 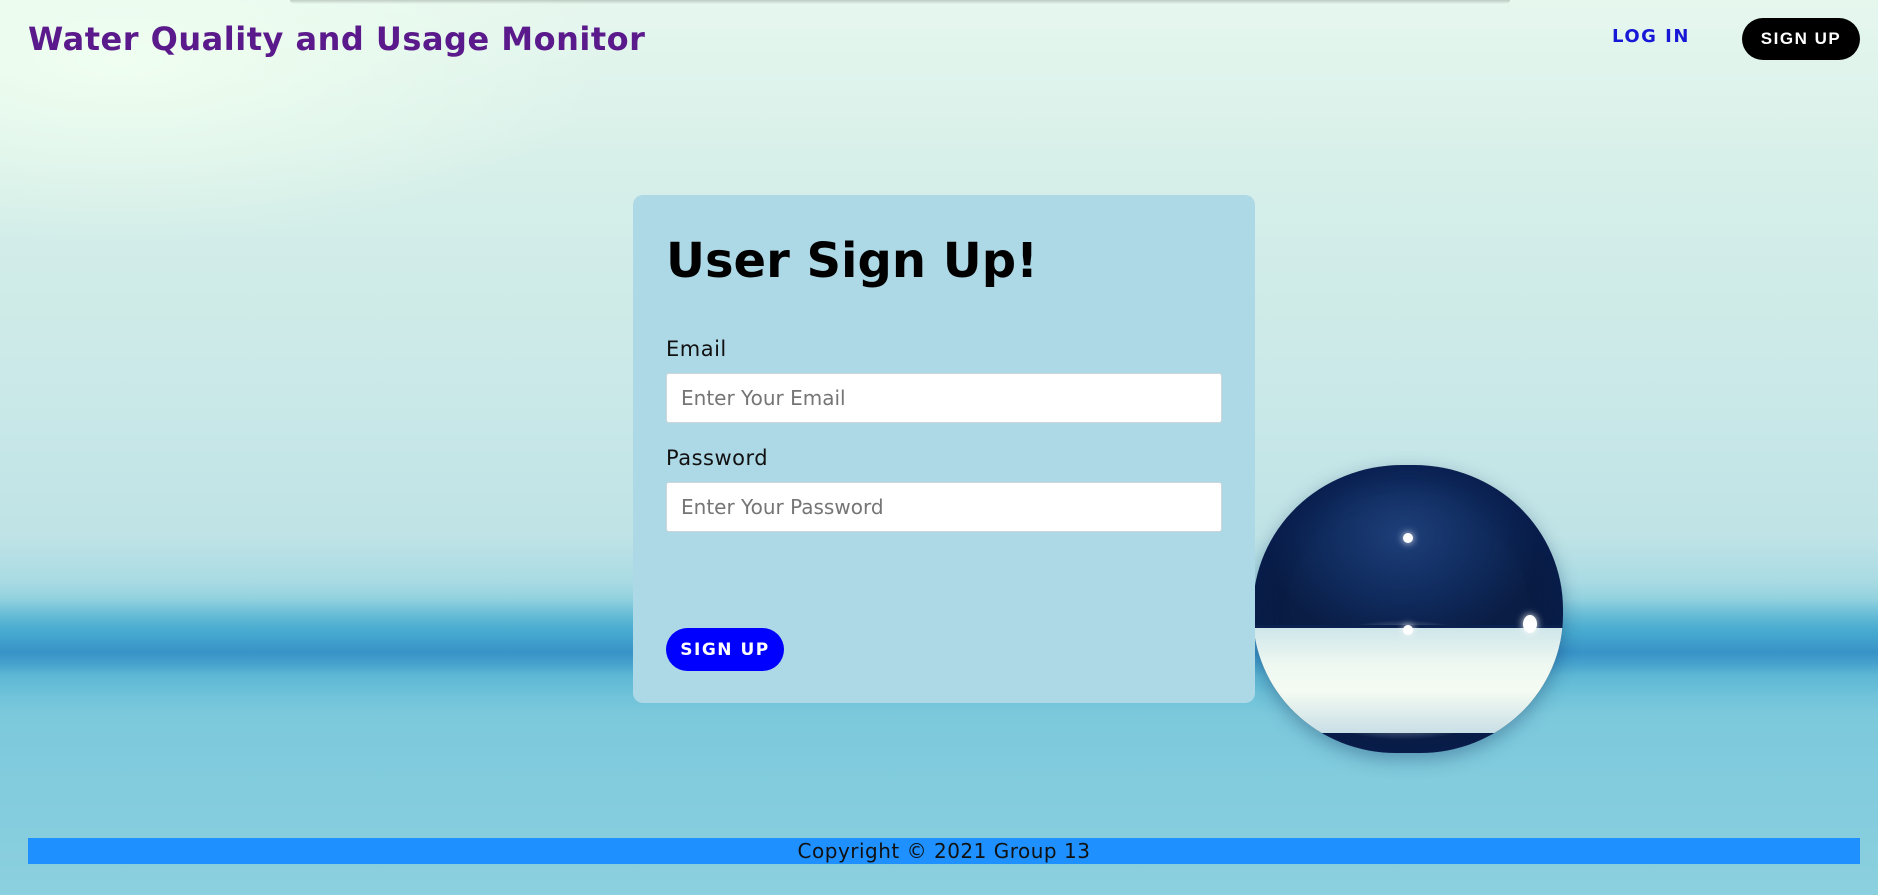 I want to click on password-input, so click(x=944, y=507).